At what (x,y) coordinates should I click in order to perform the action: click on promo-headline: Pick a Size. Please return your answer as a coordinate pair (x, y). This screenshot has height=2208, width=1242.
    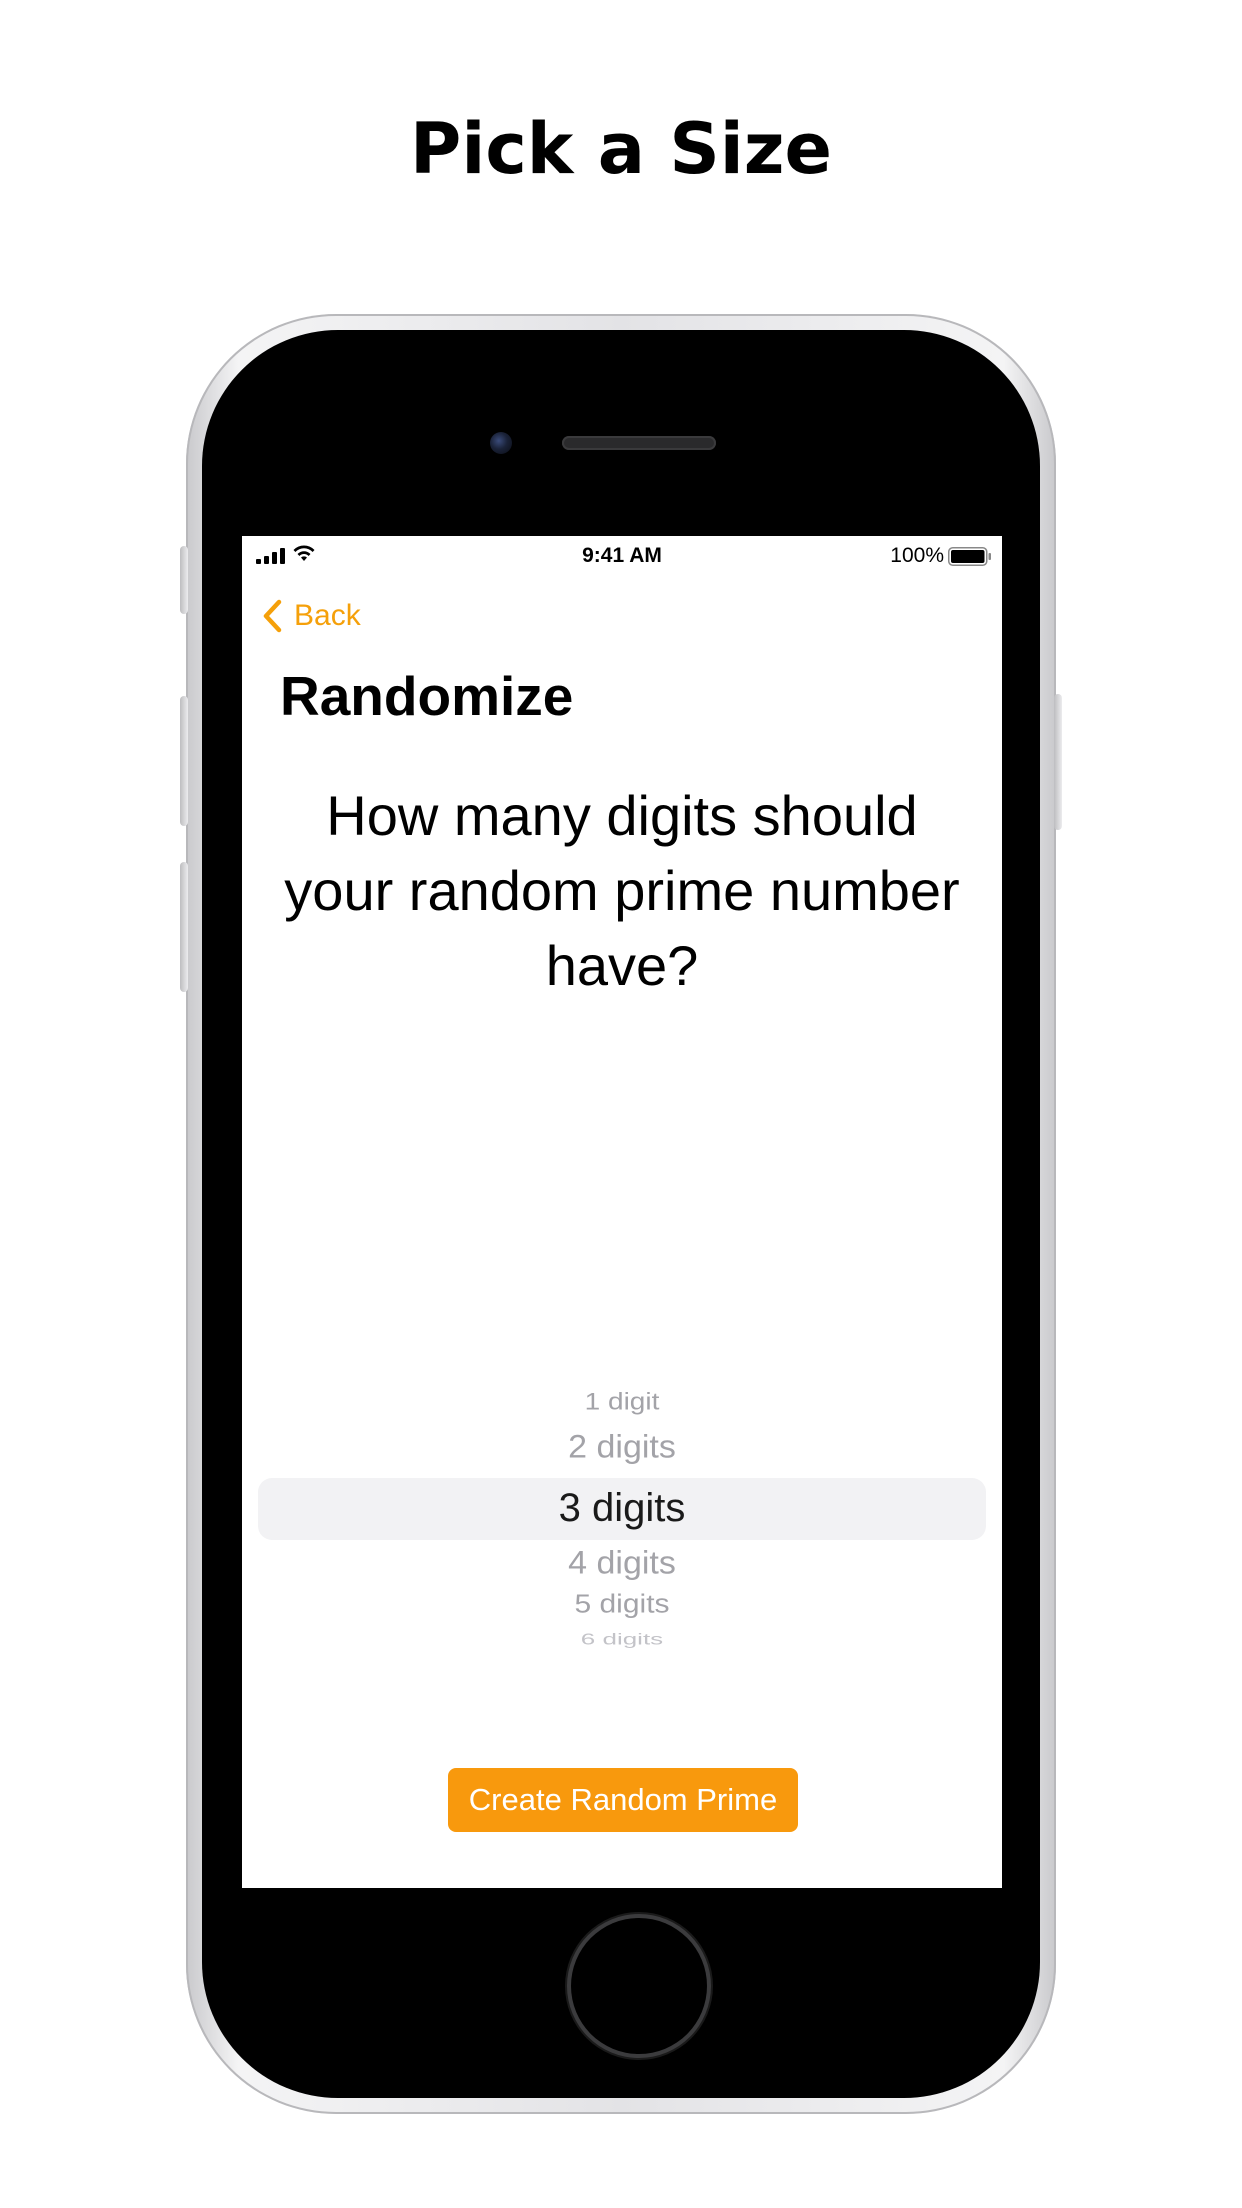
    Looking at the image, I should click on (621, 149).